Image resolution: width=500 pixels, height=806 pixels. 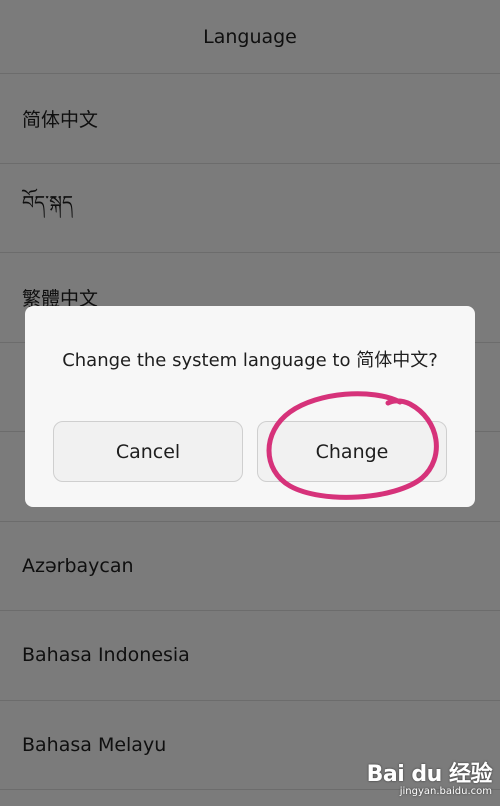 I want to click on watermark-logo: Bai du 经验, so click(x=429, y=774).